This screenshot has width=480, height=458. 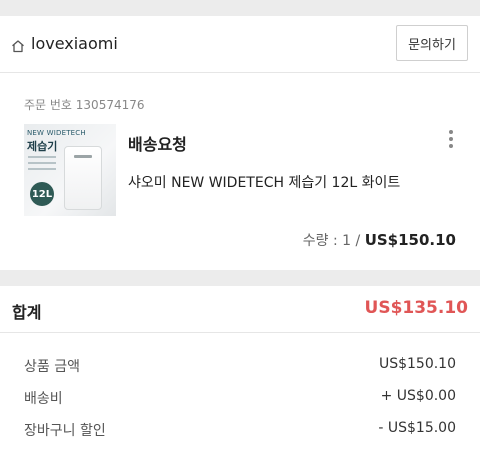 What do you see at coordinates (451, 140) in the screenshot?
I see `more-options-icon` at bounding box center [451, 140].